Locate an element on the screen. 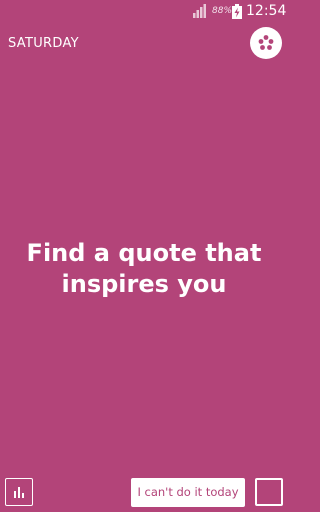  menu-button is located at coordinates (266, 43).